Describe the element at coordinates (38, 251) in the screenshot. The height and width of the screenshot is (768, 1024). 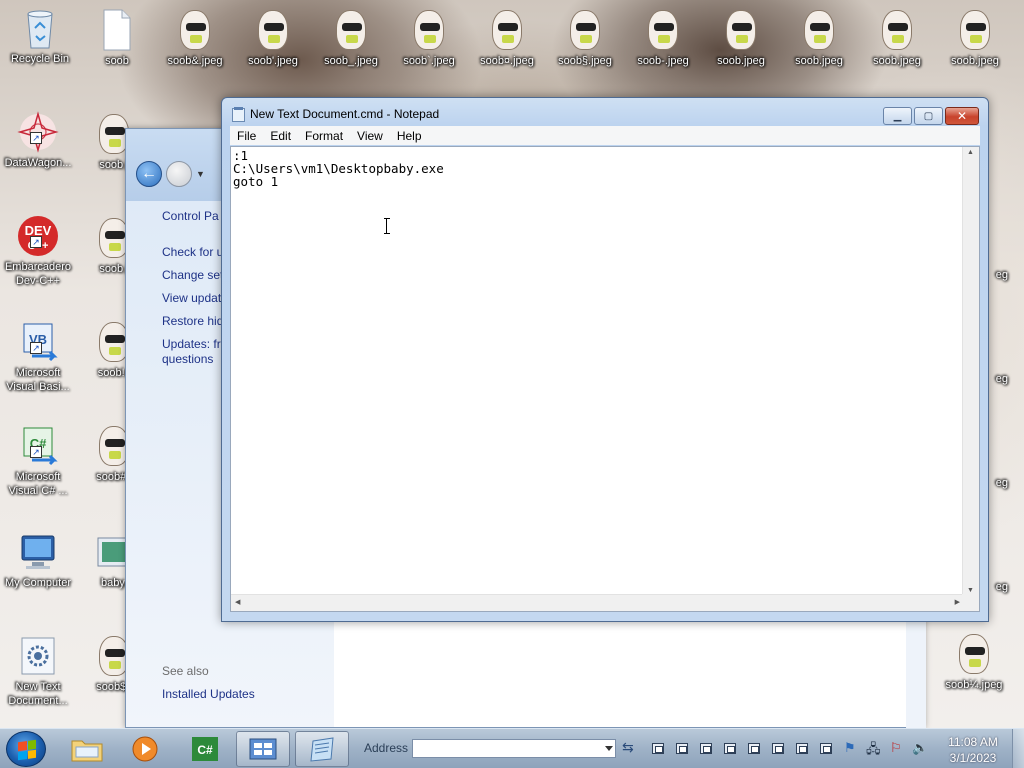
I see `desktop-icon-devcpp: DEVC++ ↗ Embarcadero Dev-C++` at that location.